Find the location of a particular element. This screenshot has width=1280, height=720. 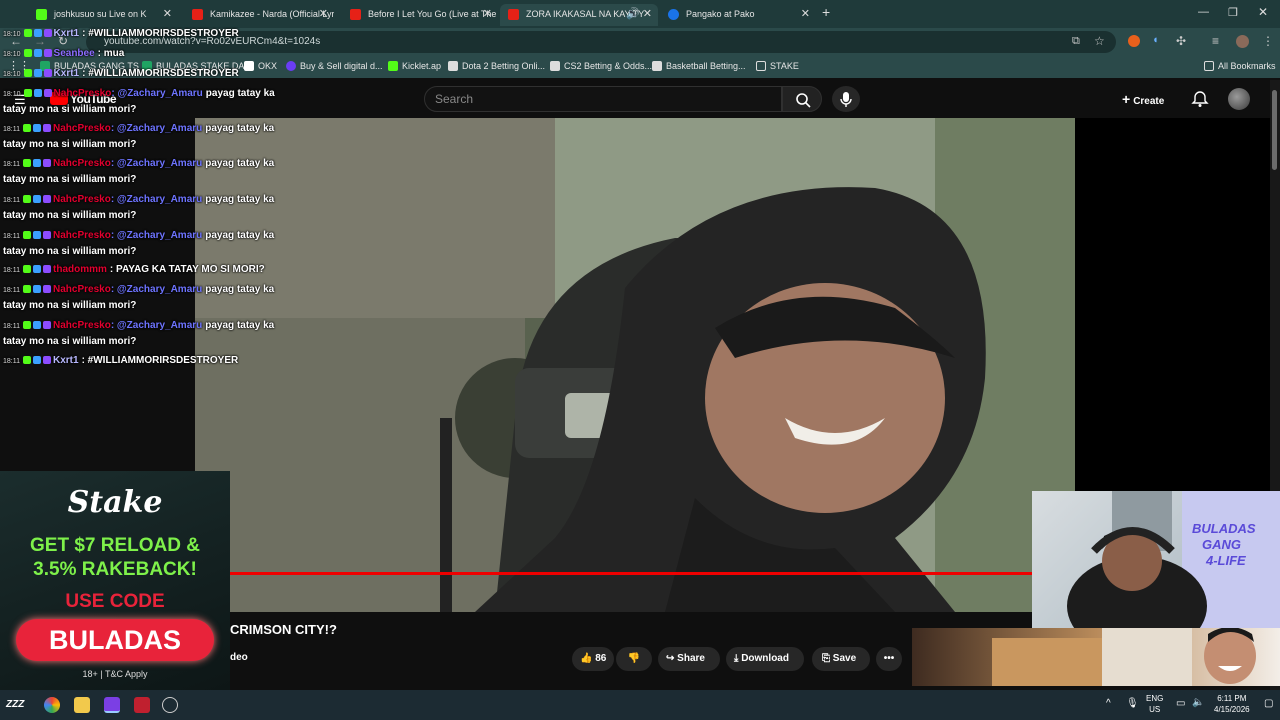

more-actions-button: ••• is located at coordinates (889, 659).